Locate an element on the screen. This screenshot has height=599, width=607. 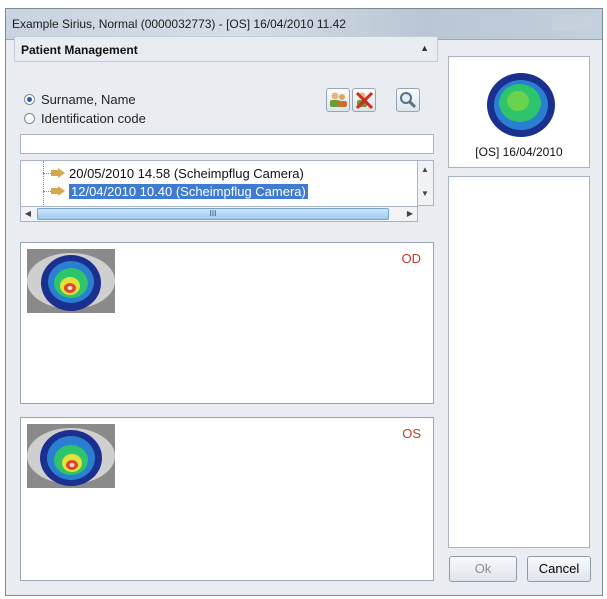
od-topography-thumbnail is located at coordinates (71, 281).